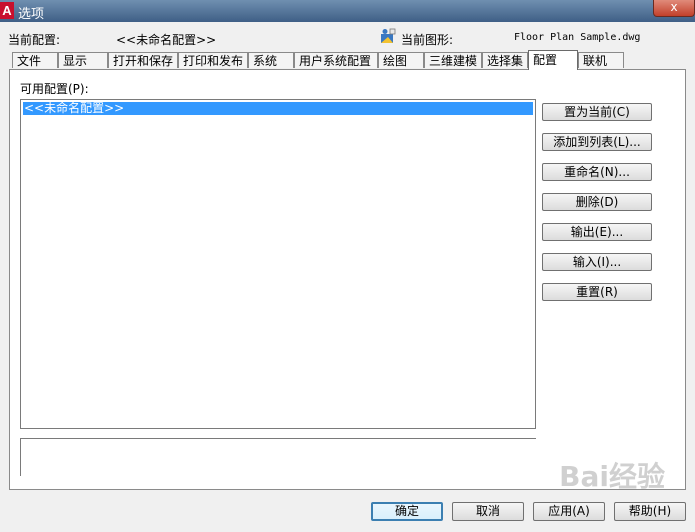 Image resolution: width=695 pixels, height=532 pixels. What do you see at coordinates (650, 511) in the screenshot?
I see `help-button: 帮助(H)` at bounding box center [650, 511].